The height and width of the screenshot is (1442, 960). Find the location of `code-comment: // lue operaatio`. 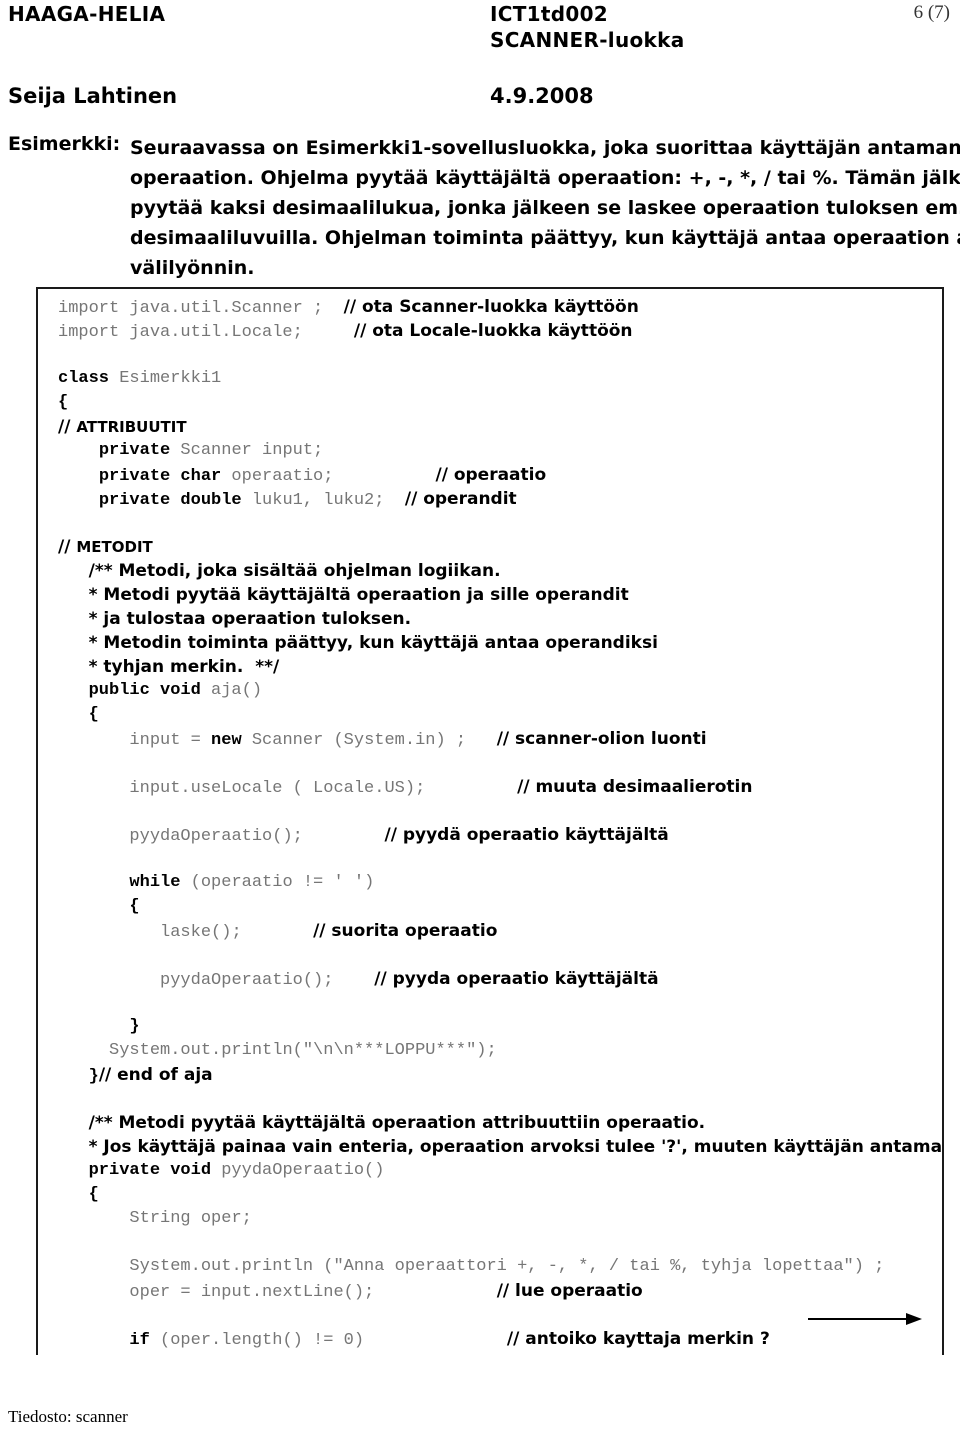

code-comment: // lue operaatio is located at coordinates (569, 1291).